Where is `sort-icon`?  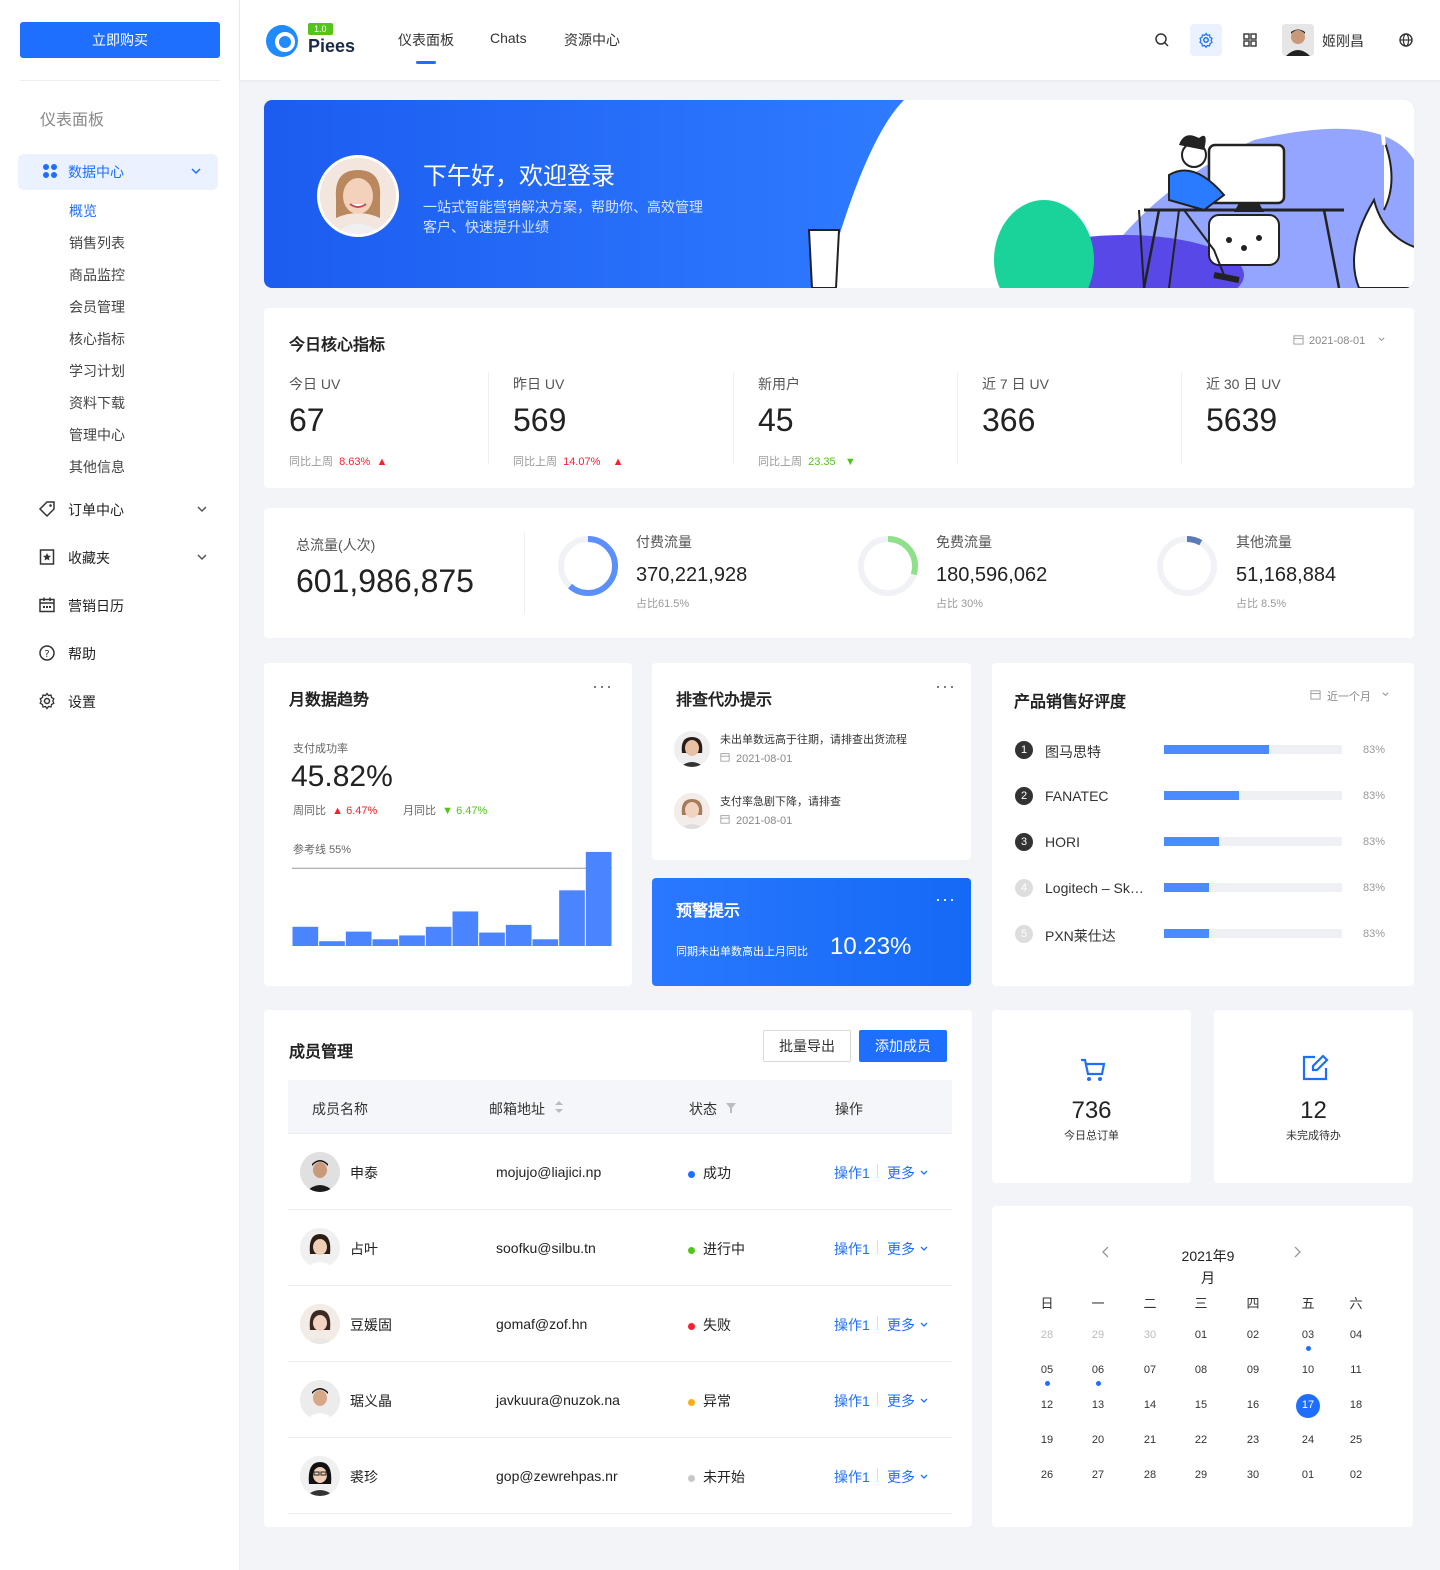 sort-icon is located at coordinates (559, 1108).